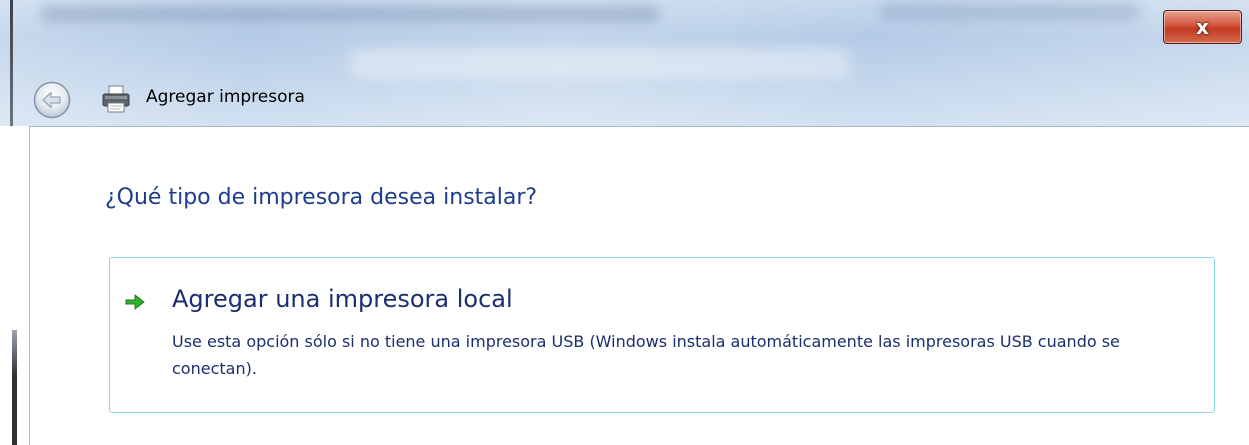 This screenshot has height=445, width=1249. I want to click on back-arrow-icon, so click(52, 100).